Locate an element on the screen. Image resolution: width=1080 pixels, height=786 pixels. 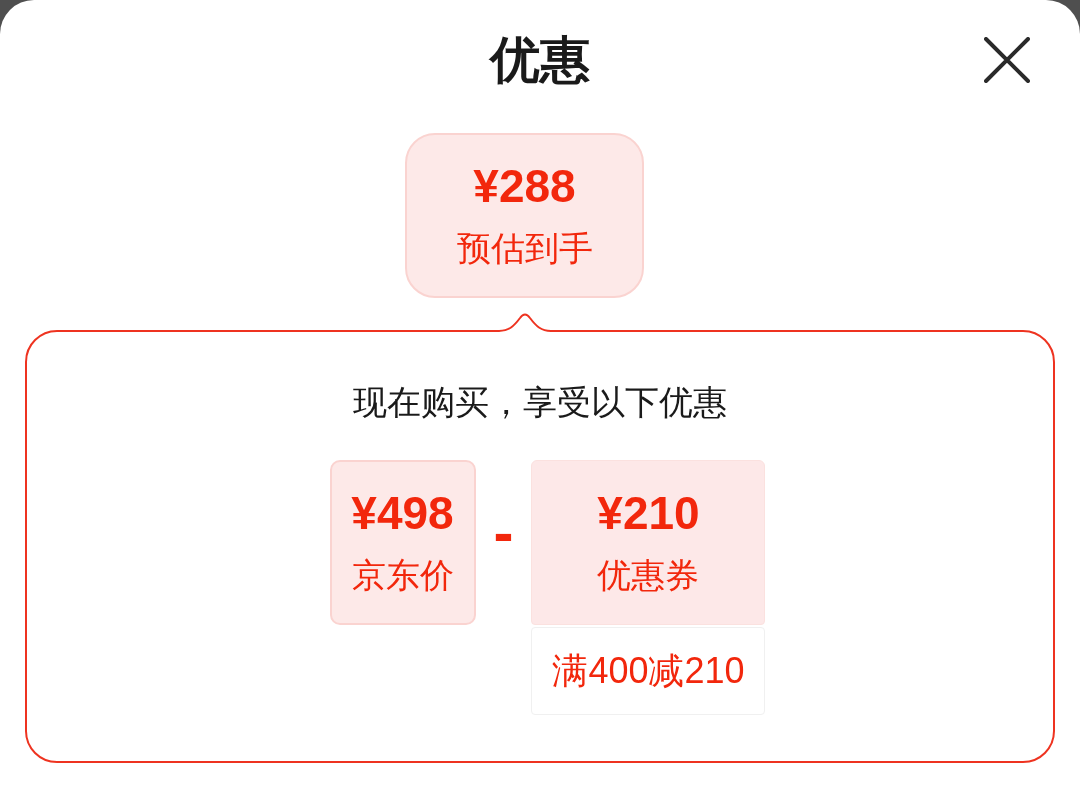
coupon-label: 优惠券 is located at coordinates (648, 574).